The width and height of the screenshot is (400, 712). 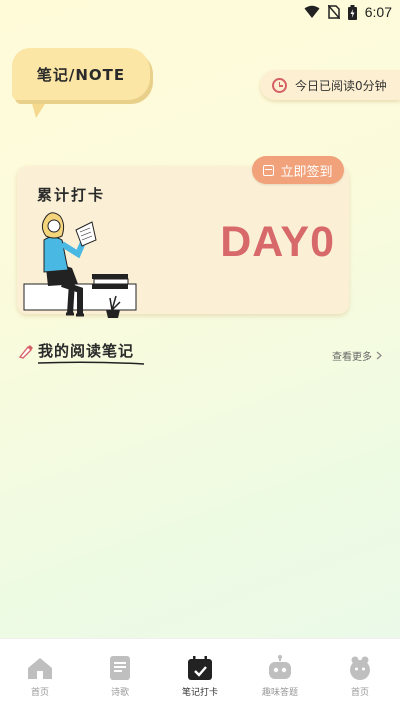 I want to click on document-icon, so click(x=120, y=668).